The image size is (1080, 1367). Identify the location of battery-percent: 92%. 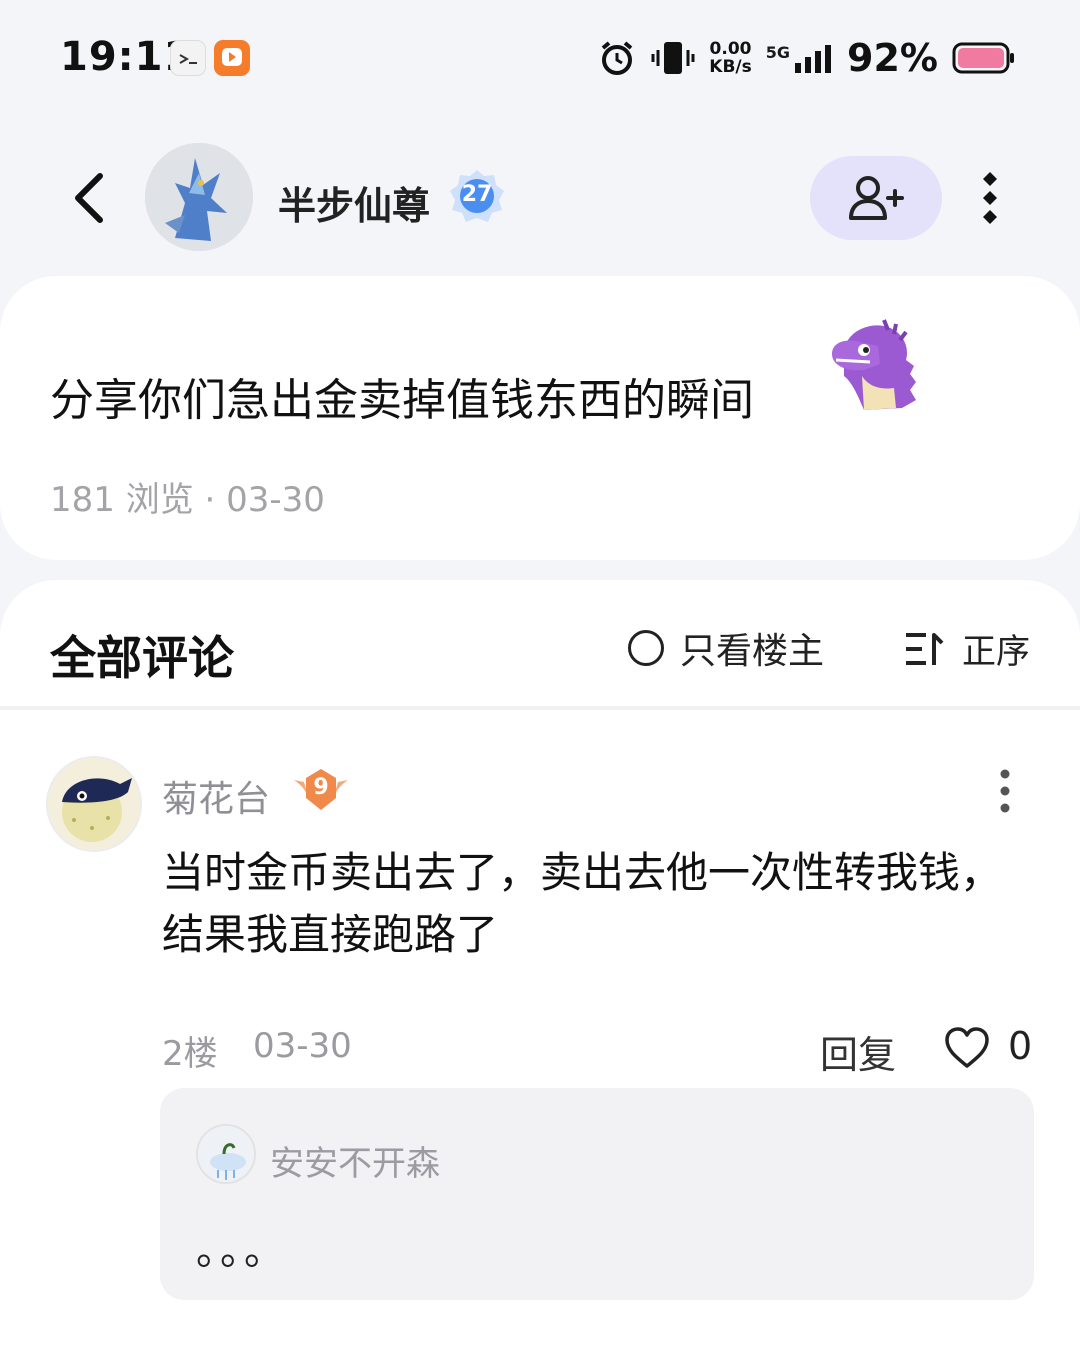
(892, 58).